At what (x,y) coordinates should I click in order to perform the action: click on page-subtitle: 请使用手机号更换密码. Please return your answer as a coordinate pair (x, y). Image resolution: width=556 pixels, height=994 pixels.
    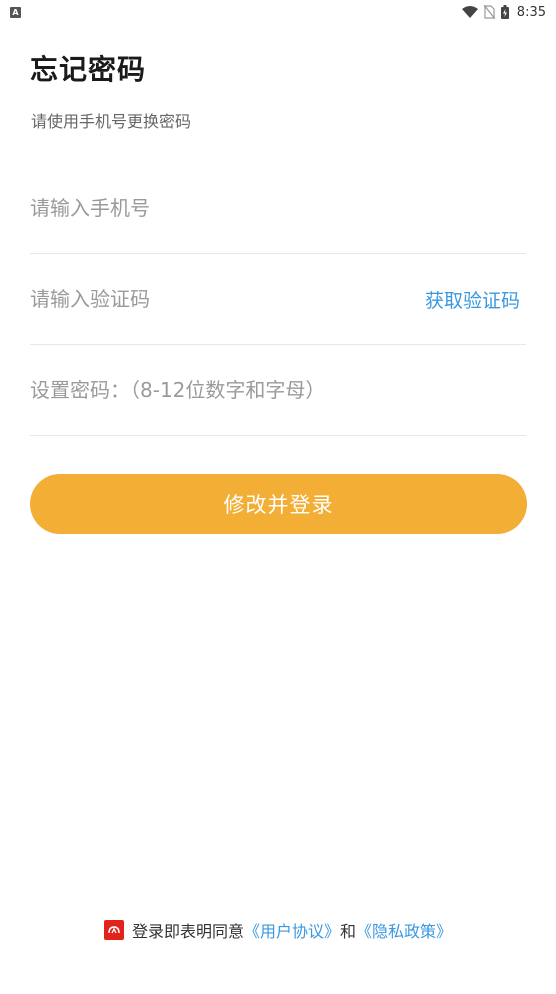
    Looking at the image, I should click on (111, 121).